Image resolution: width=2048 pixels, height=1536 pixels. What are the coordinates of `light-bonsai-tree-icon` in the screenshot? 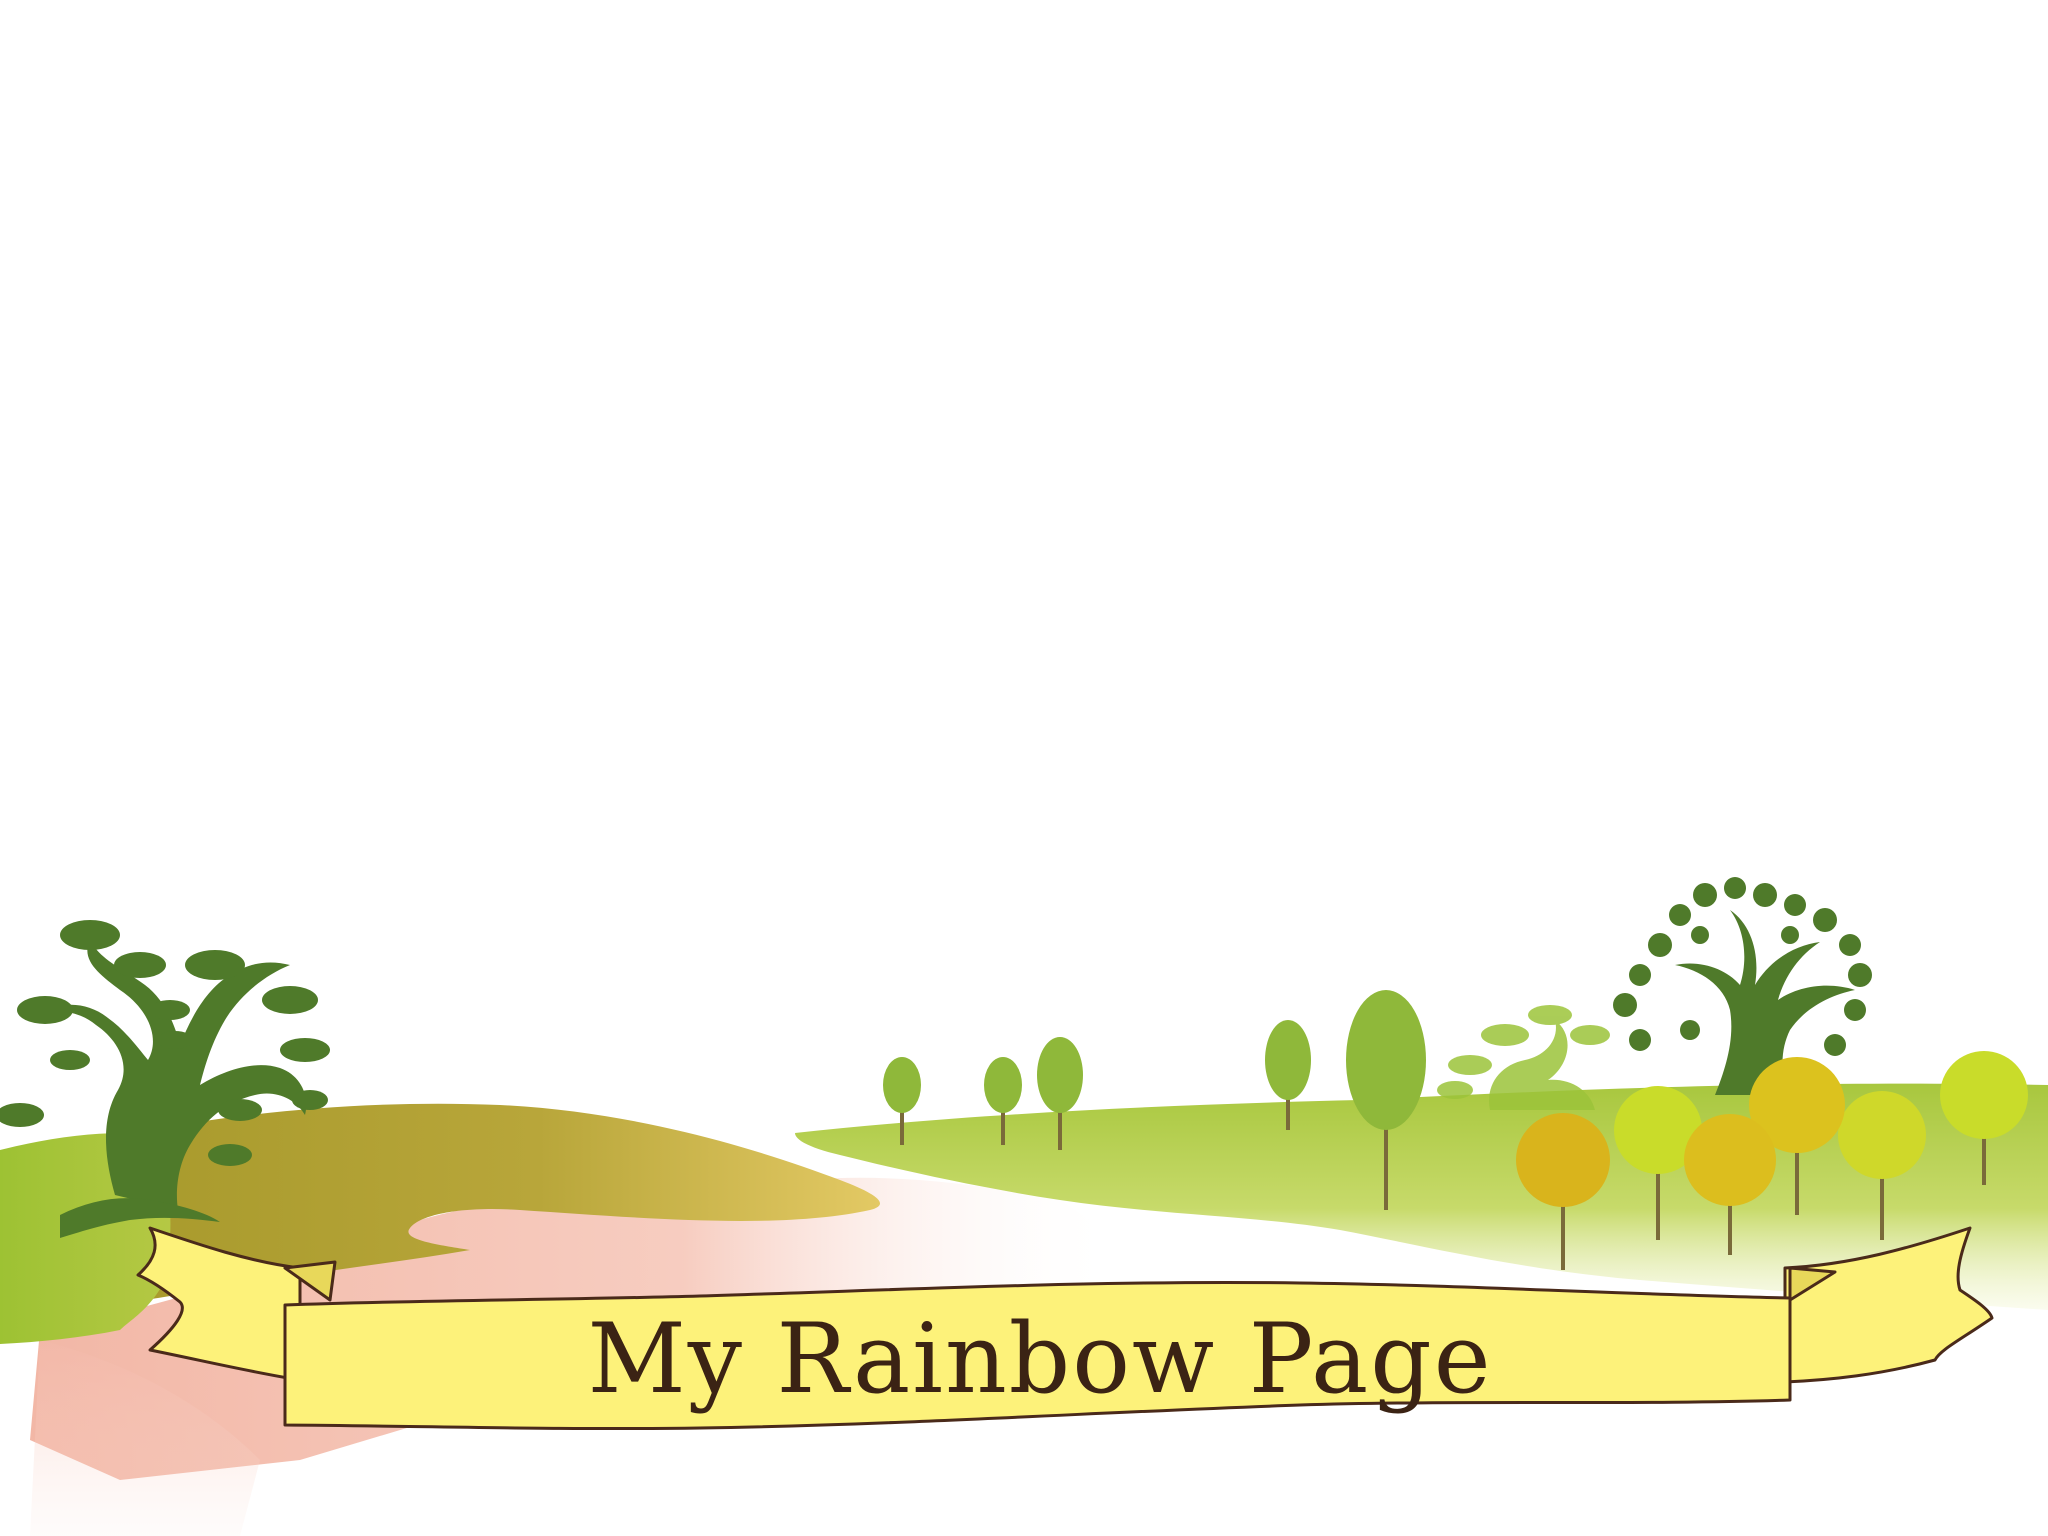 It's located at (1523, 1057).